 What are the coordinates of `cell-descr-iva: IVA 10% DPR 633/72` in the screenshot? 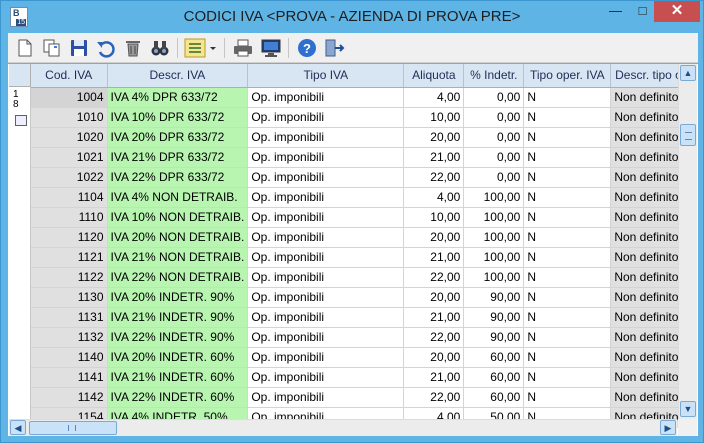 It's located at (178, 117).